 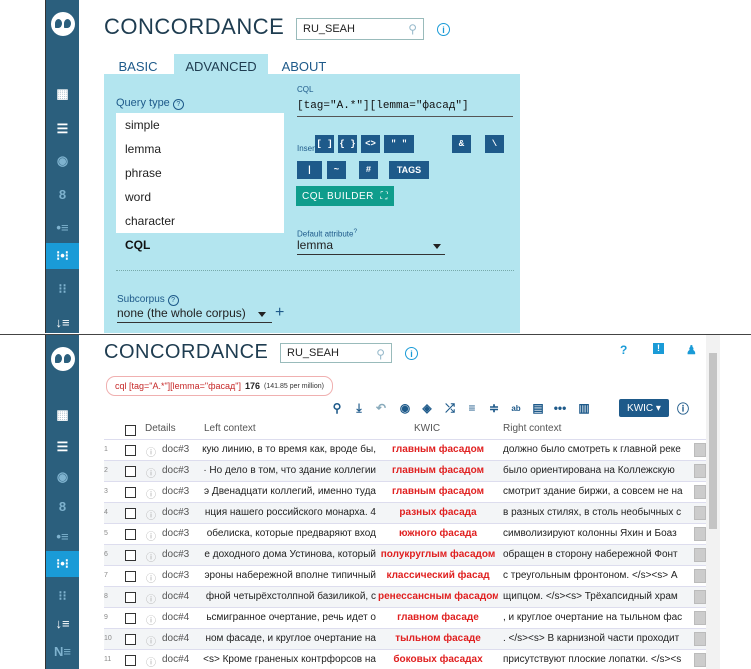 What do you see at coordinates (438, 533) in the screenshot?
I see `kwic-match: южного фасада` at bounding box center [438, 533].